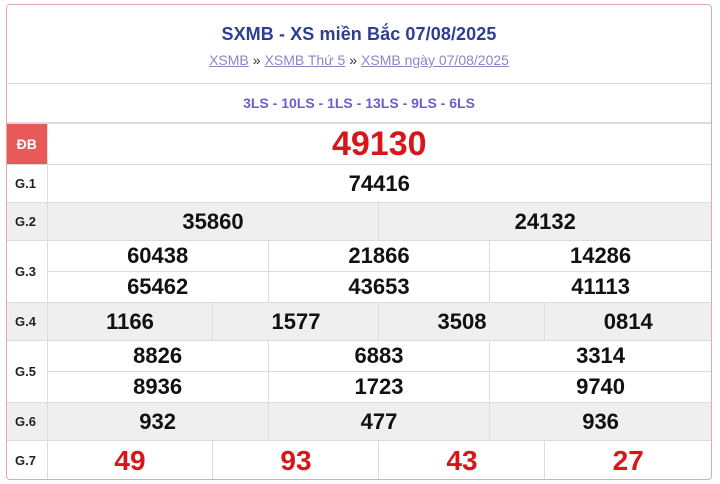 This screenshot has height=484, width=720. Describe the element at coordinates (158, 255) in the screenshot. I see `prize-number: 60438` at that location.